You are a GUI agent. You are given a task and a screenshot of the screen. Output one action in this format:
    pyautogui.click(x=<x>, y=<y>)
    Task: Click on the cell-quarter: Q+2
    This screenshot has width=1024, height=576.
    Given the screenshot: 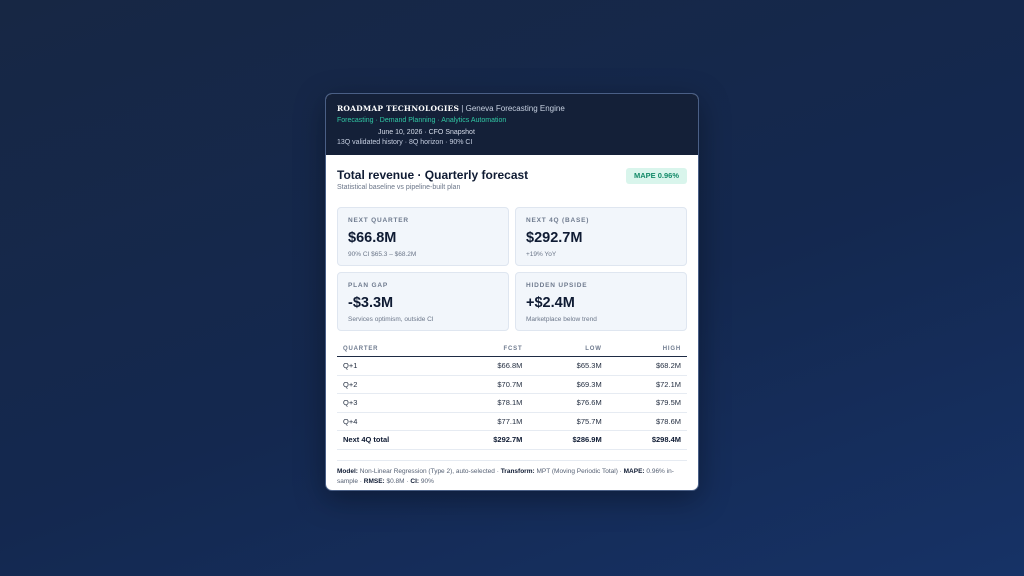 What is the action you would take?
    pyautogui.click(x=393, y=384)
    